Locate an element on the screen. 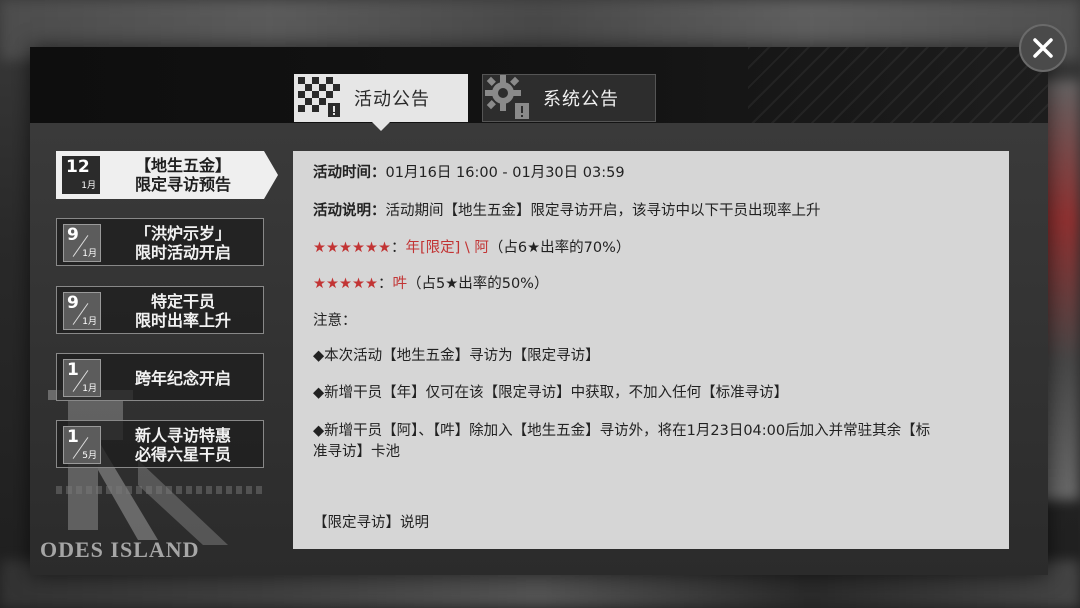 The image size is (1080, 608). event-desc-value: 活动期间【地生五金】限定寻访开启，该寻访中以下干员出现率上升 is located at coordinates (603, 211).